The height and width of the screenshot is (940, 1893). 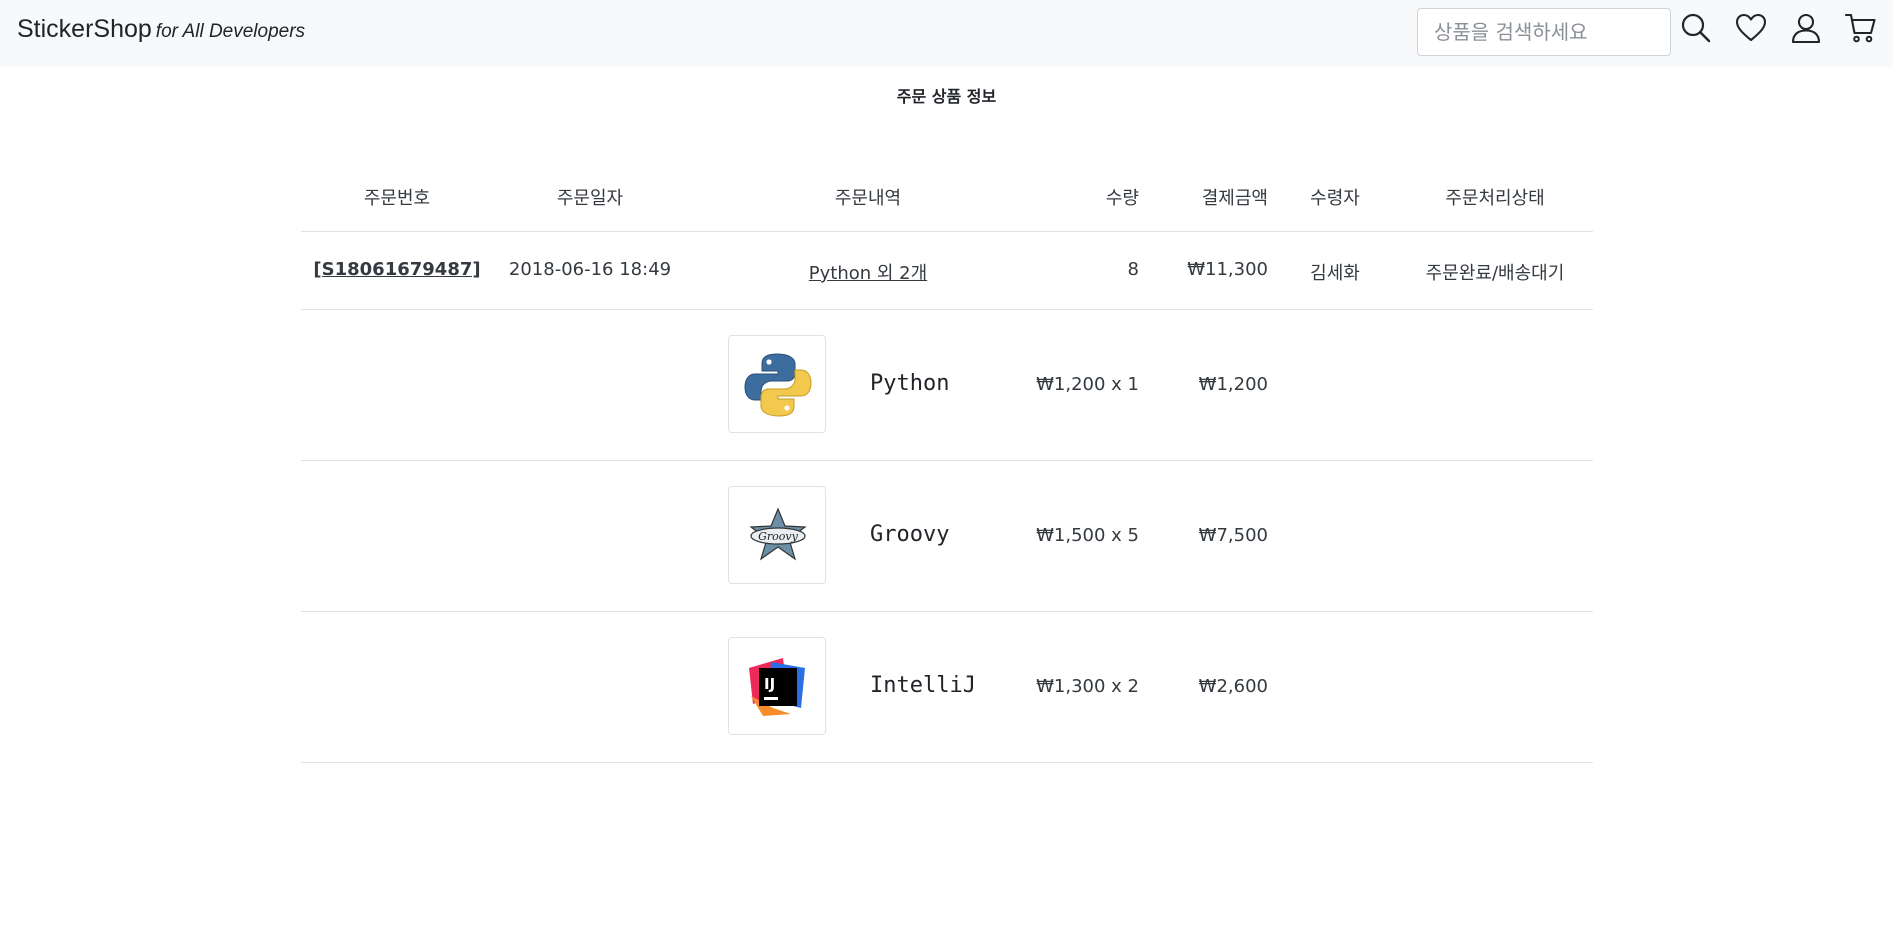 What do you see at coordinates (1335, 273) in the screenshot?
I see `order-recipient: 김세화` at bounding box center [1335, 273].